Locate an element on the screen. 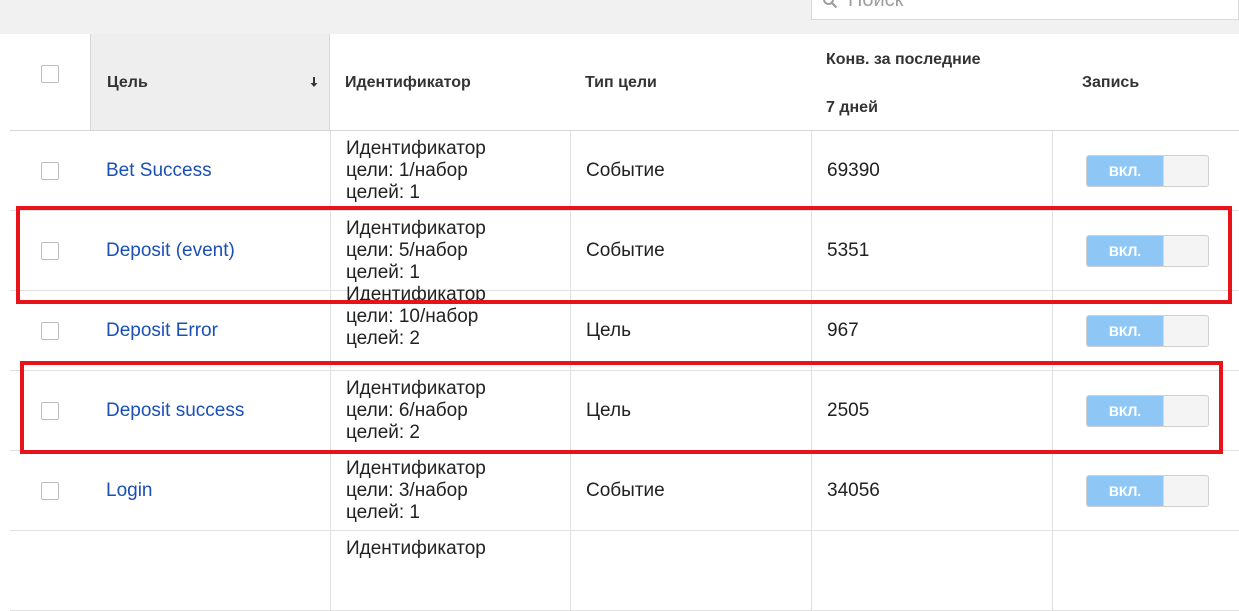 This screenshot has width=1239, height=611. search-input: Поиск is located at coordinates (1025, 10).